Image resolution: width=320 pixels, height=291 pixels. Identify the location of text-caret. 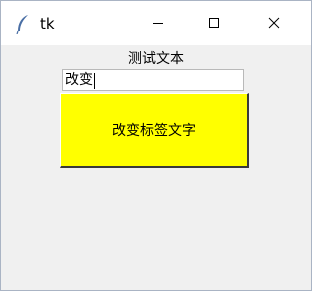
(94, 81).